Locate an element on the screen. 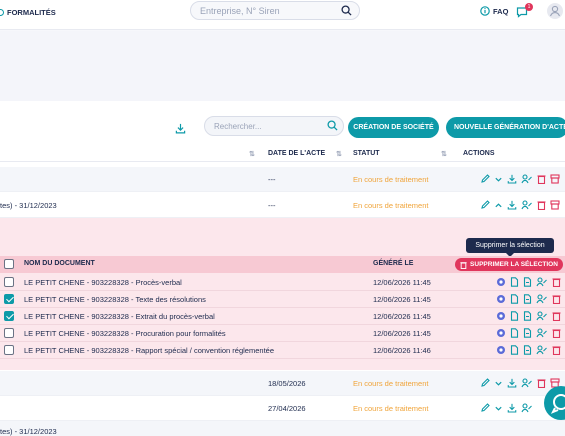 This screenshot has width=565, height=436. brand: FORMALITÉS is located at coordinates (28, 12).